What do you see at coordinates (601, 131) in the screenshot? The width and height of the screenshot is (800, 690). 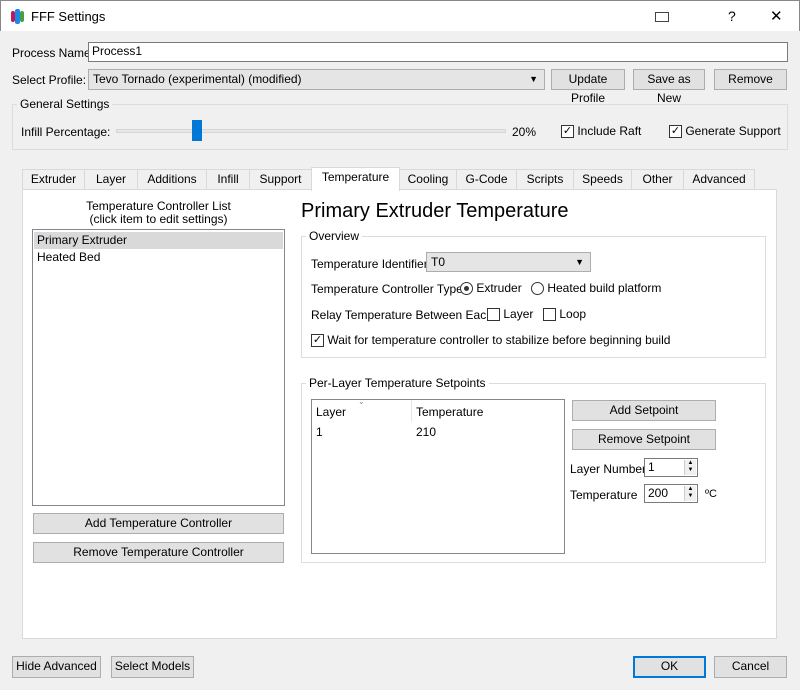 I see `include-raft-checkbox: ✓ Include Raft` at bounding box center [601, 131].